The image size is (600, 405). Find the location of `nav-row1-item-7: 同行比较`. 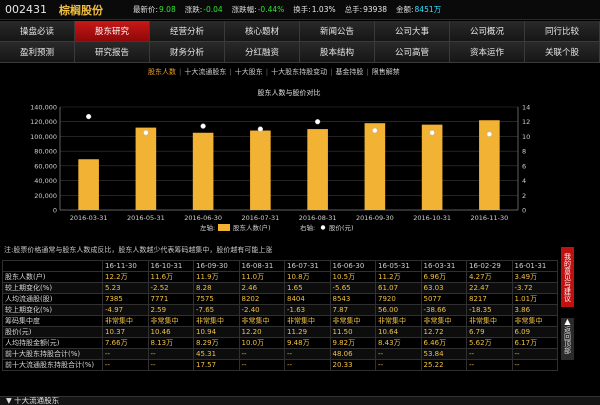

nav-row1-item-7: 同行比较 is located at coordinates (562, 31).